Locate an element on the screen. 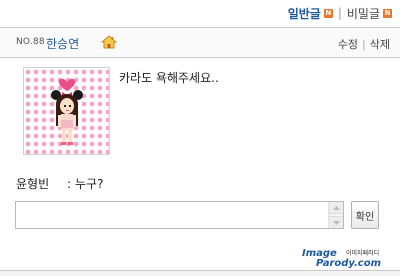  svg-text: Parody.com is located at coordinates (348, 263).